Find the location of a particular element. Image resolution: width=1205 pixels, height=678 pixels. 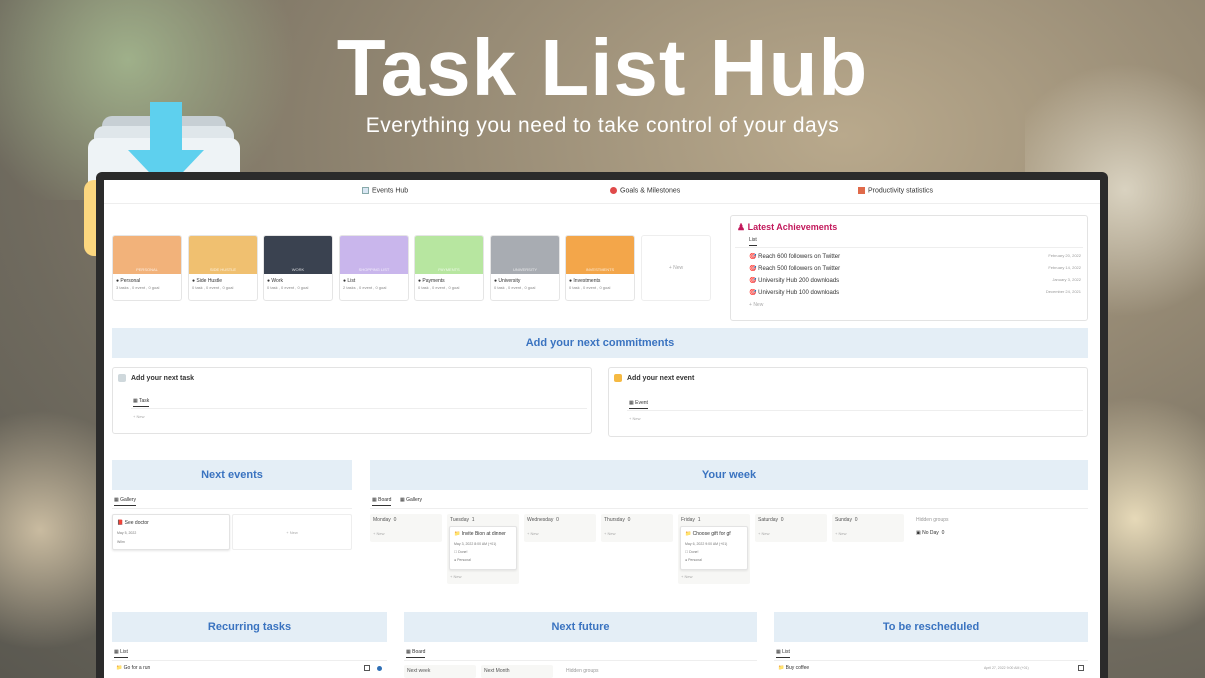

trophy-icon is located at coordinates (613, 190).